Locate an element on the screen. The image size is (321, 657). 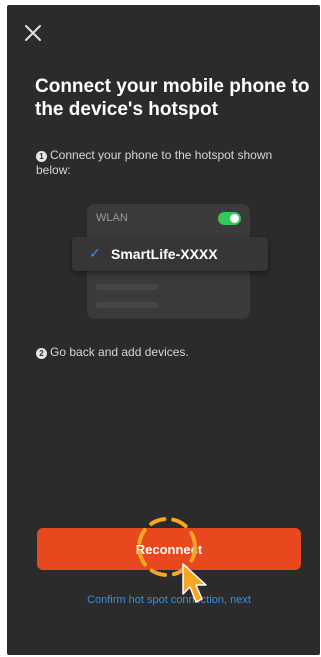
reconnect-button: Reconnect is located at coordinates (169, 549).